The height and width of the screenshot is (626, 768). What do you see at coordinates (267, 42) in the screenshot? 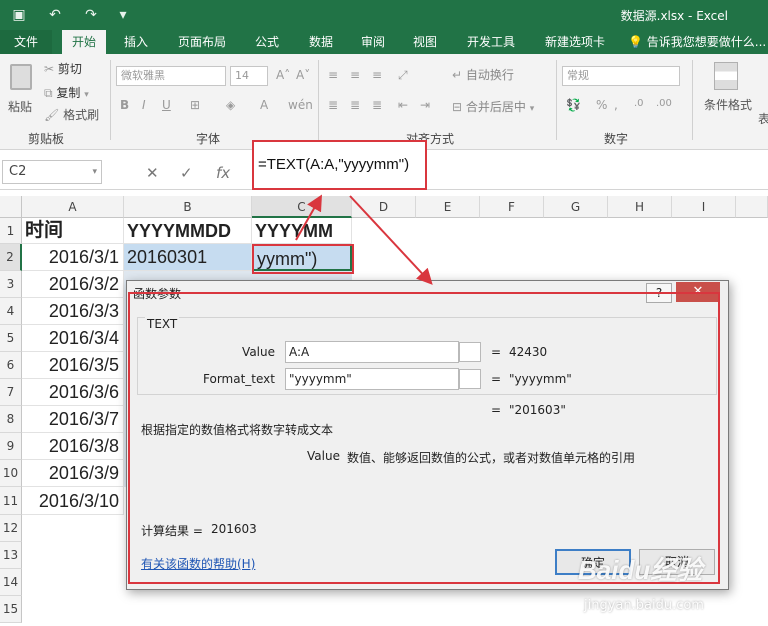
I see `tab-formulas: 公式` at bounding box center [267, 42].